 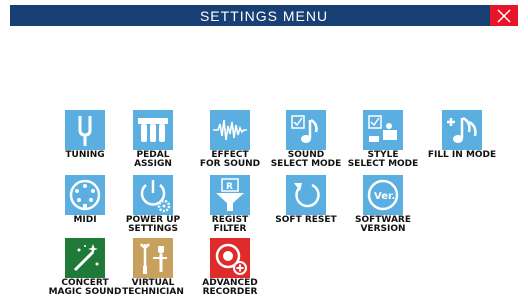 What do you see at coordinates (153, 130) in the screenshot?
I see `pedal-icon` at bounding box center [153, 130].